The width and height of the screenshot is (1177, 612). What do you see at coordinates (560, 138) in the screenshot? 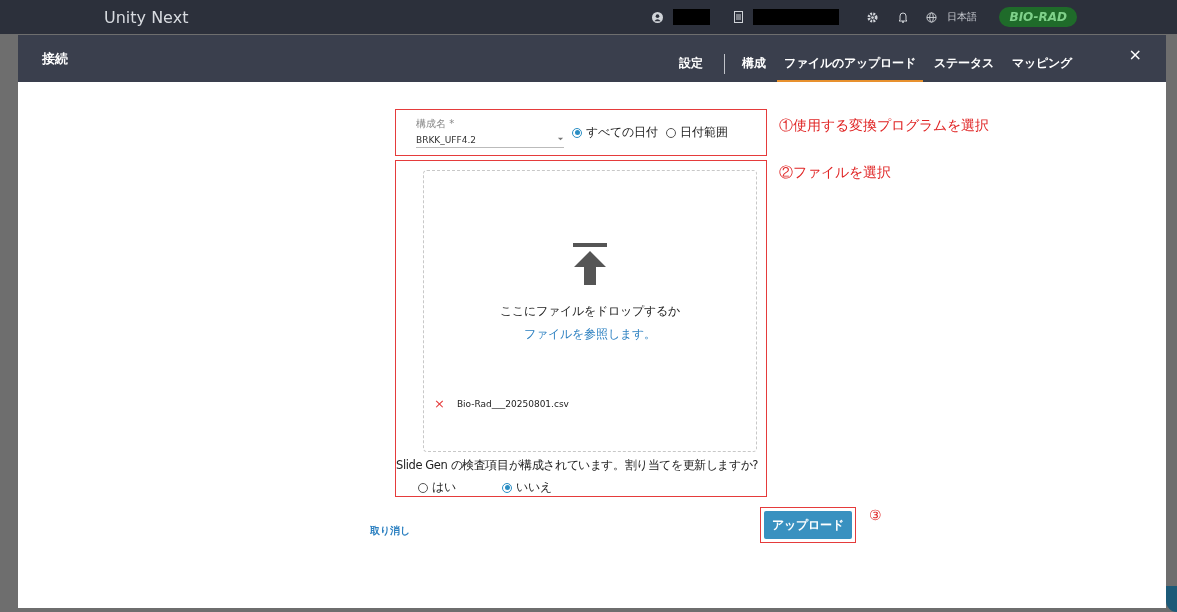
I see `caret-icon` at bounding box center [560, 138].